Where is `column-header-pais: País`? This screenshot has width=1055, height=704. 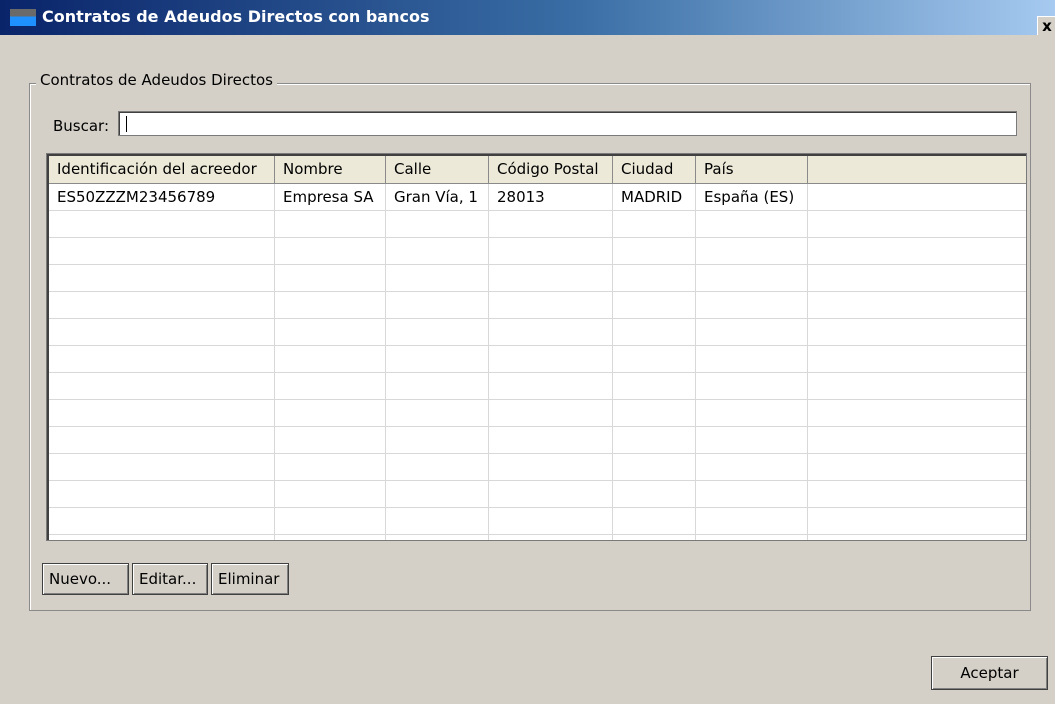 column-header-pais: País is located at coordinates (752, 170).